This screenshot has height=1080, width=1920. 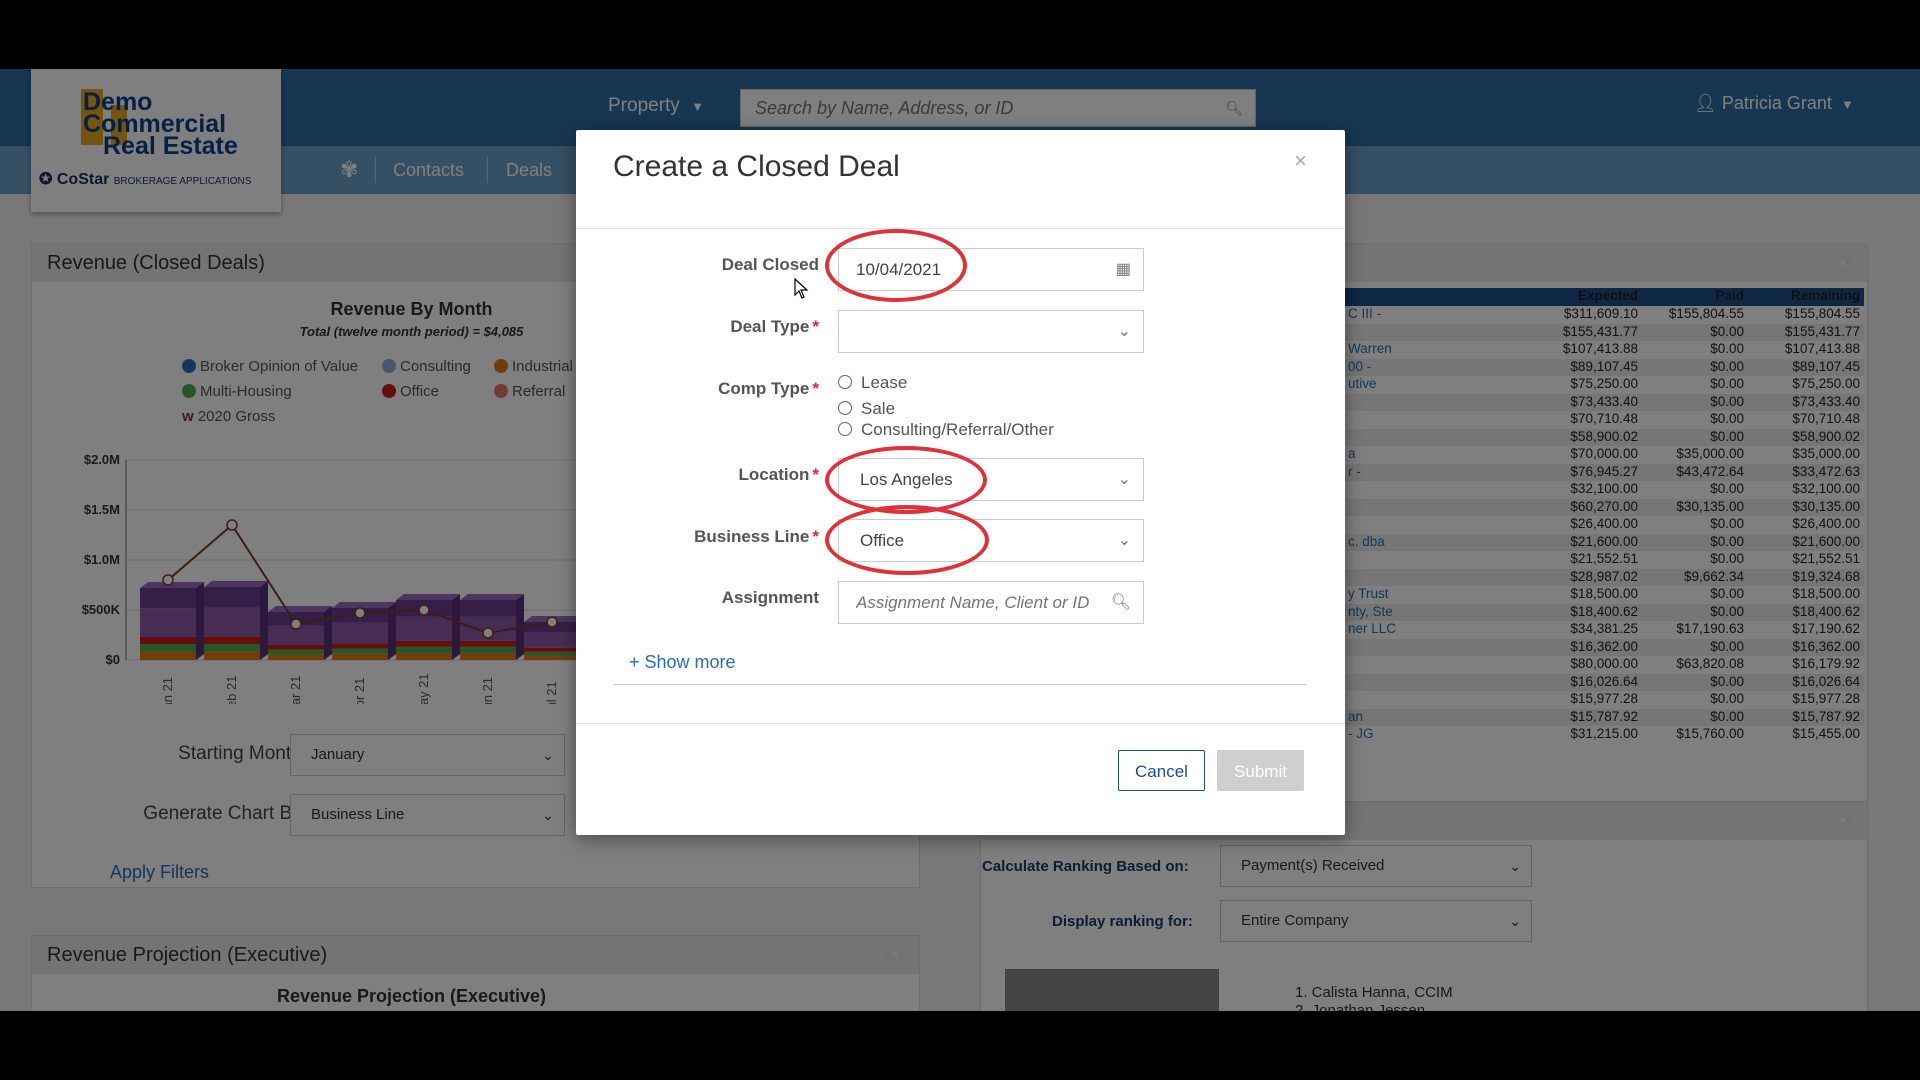 I want to click on calendar-icon: ▦, so click(x=1123, y=269).